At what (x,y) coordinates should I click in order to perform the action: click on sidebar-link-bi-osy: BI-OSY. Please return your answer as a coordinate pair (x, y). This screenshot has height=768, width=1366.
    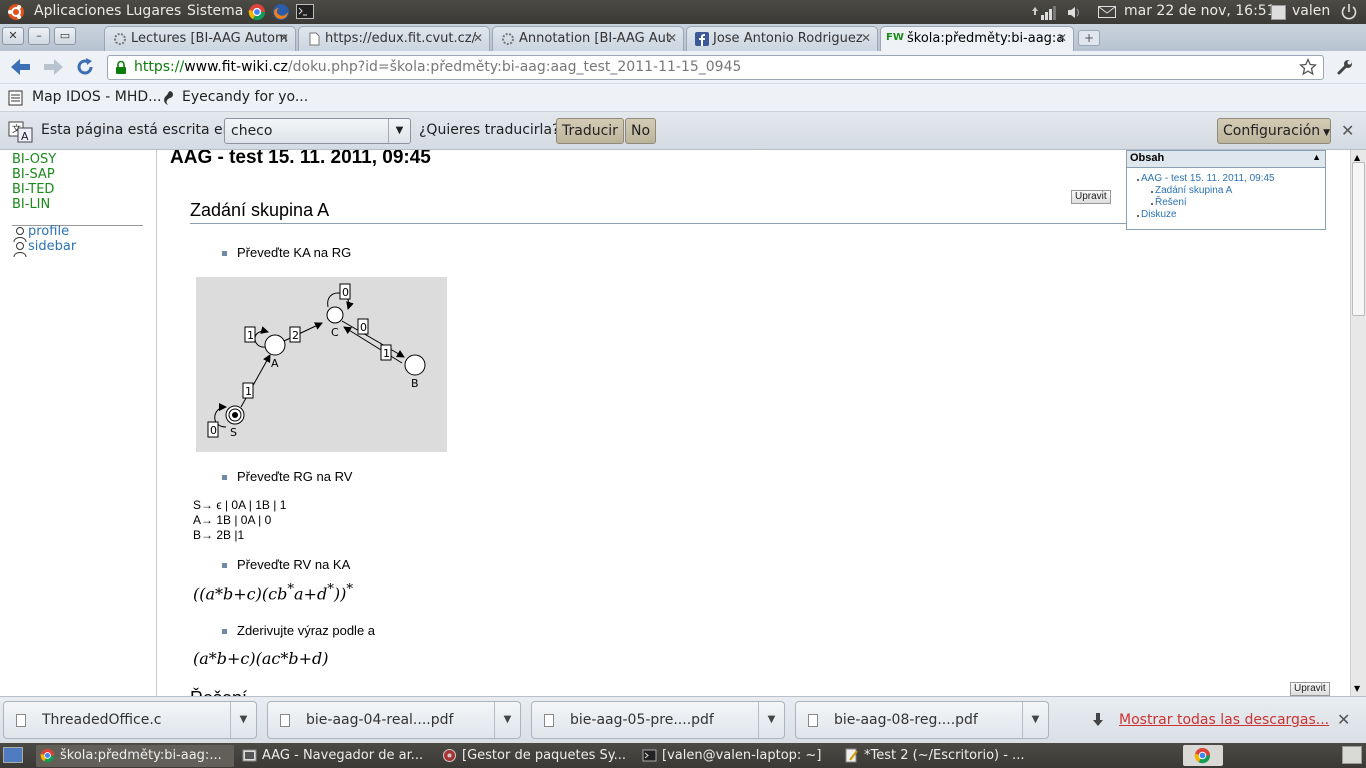
    Looking at the image, I should click on (34, 159).